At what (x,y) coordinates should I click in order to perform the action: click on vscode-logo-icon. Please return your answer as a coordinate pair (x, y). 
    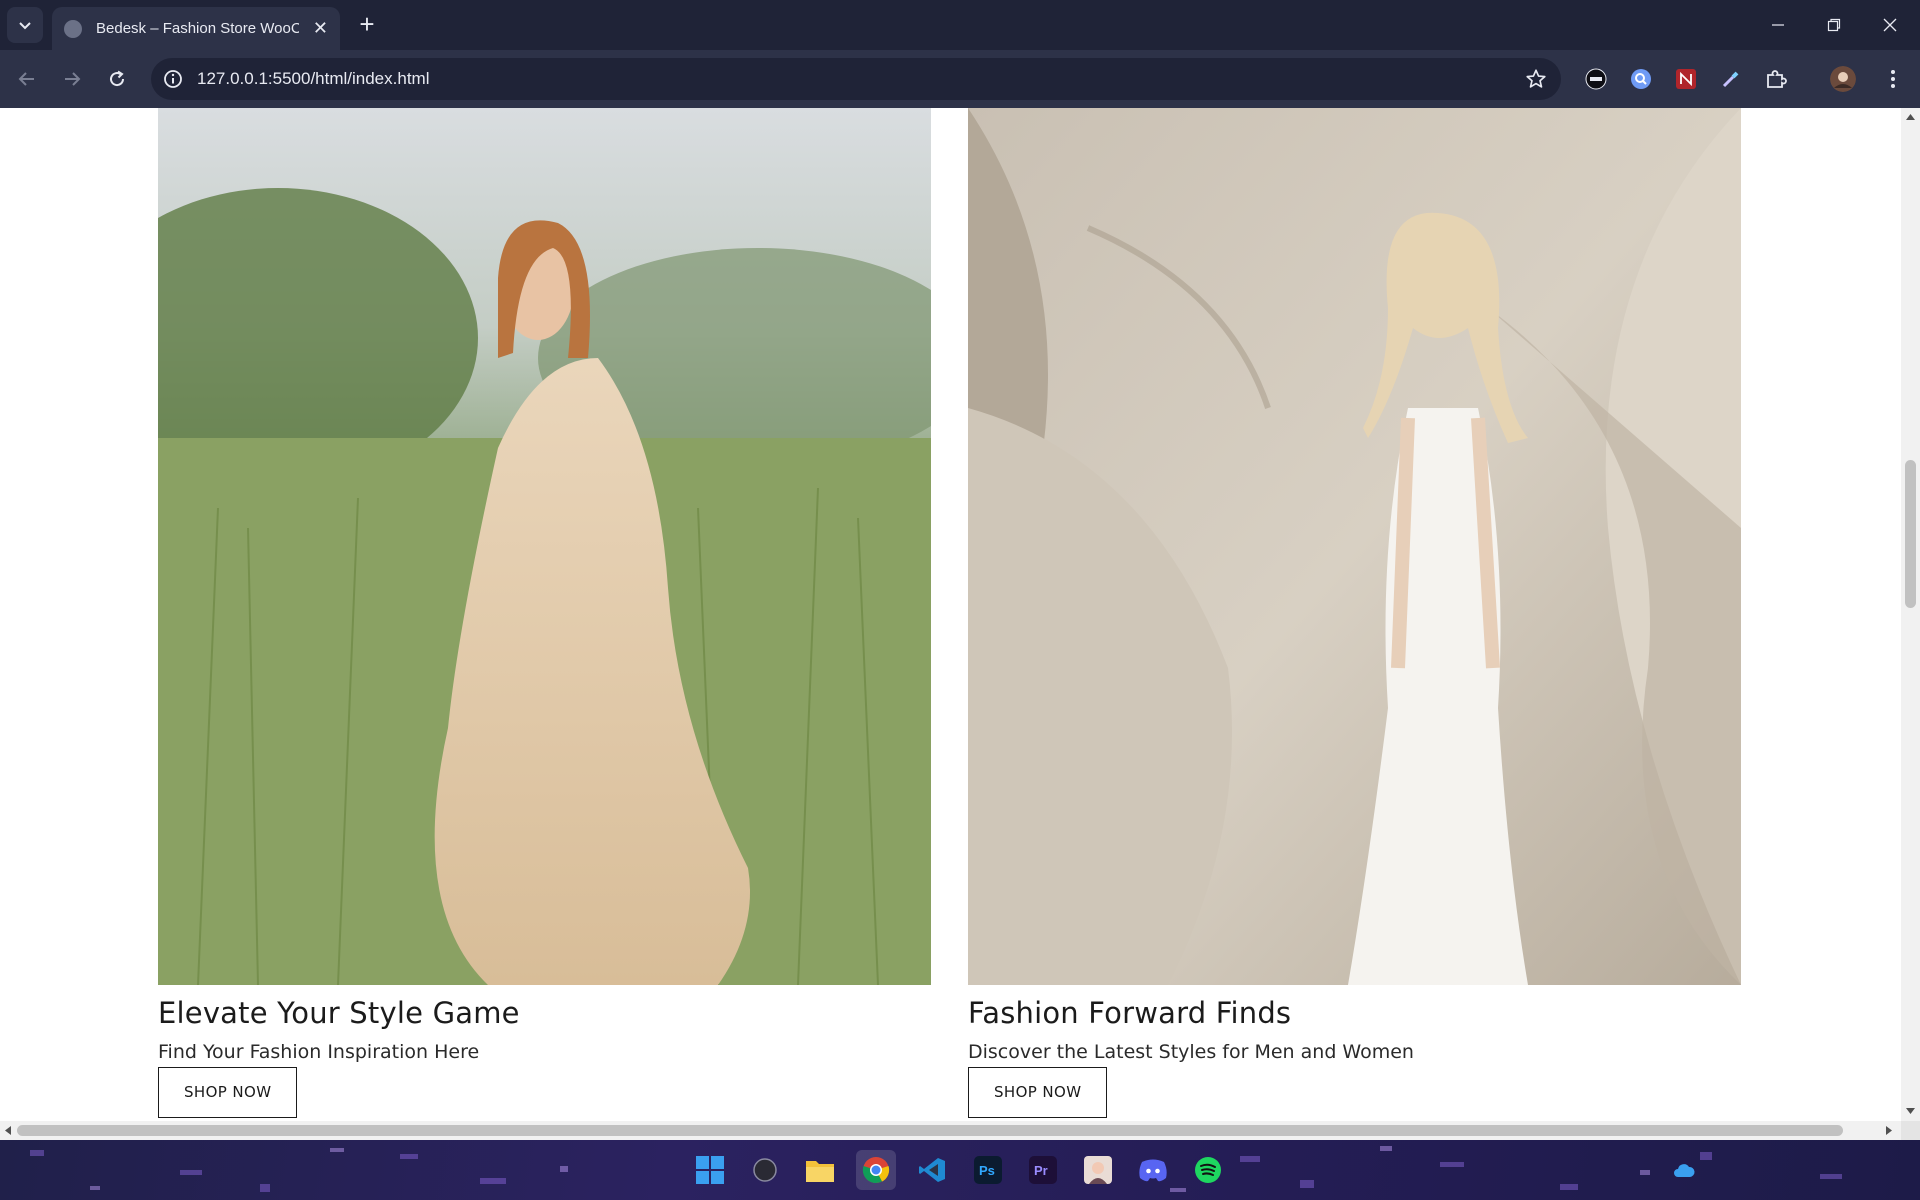
    Looking at the image, I should click on (932, 1170).